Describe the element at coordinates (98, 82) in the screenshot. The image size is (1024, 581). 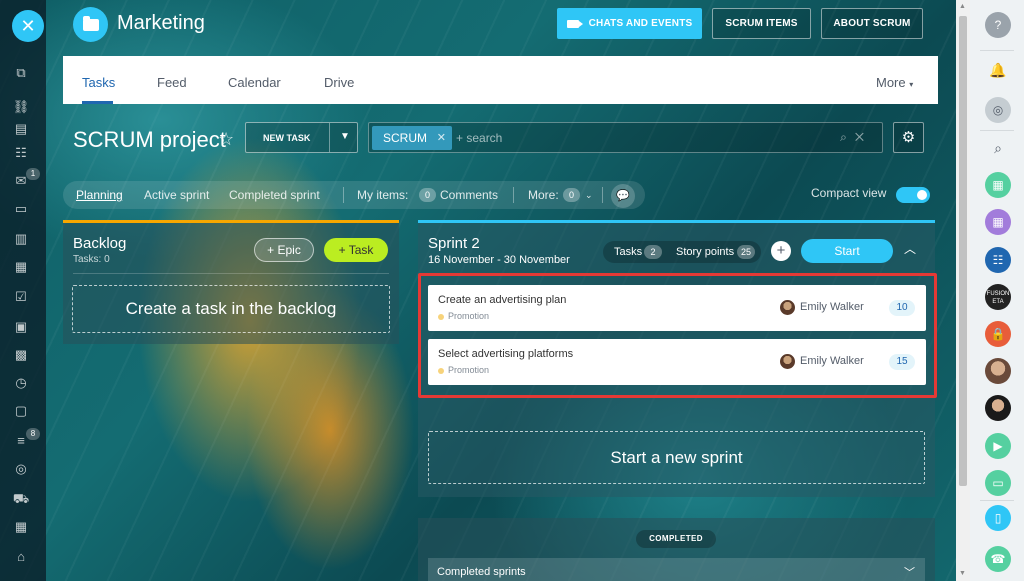
I see `tab-tasks: Tasks` at that location.